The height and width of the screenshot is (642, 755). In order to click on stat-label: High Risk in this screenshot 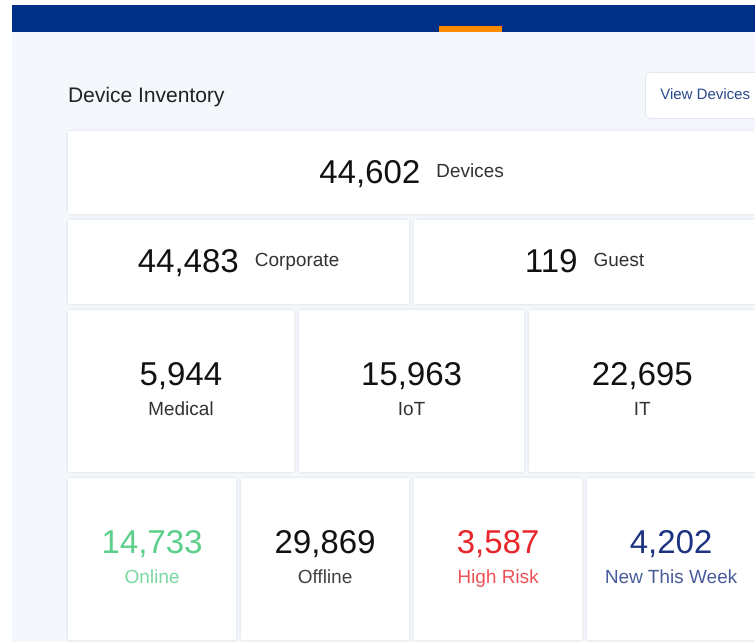, I will do `click(498, 578)`.